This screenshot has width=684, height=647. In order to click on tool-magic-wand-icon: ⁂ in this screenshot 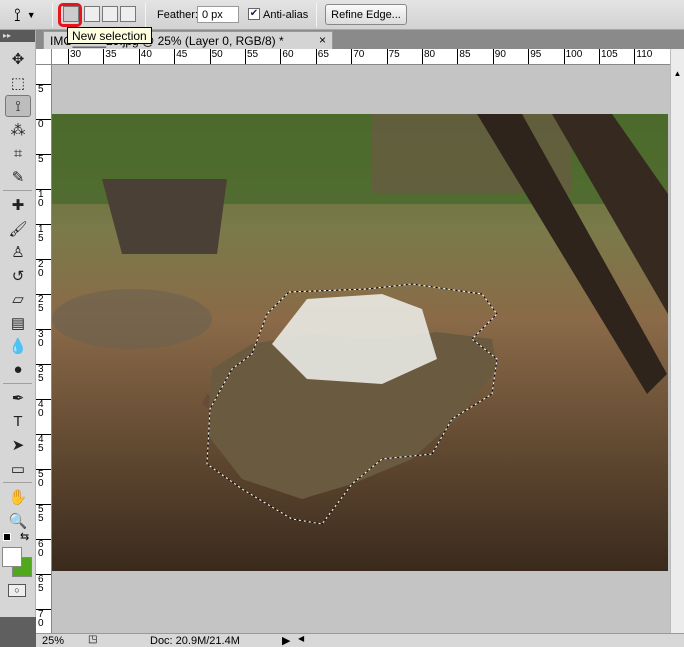, I will do `click(18, 130)`.